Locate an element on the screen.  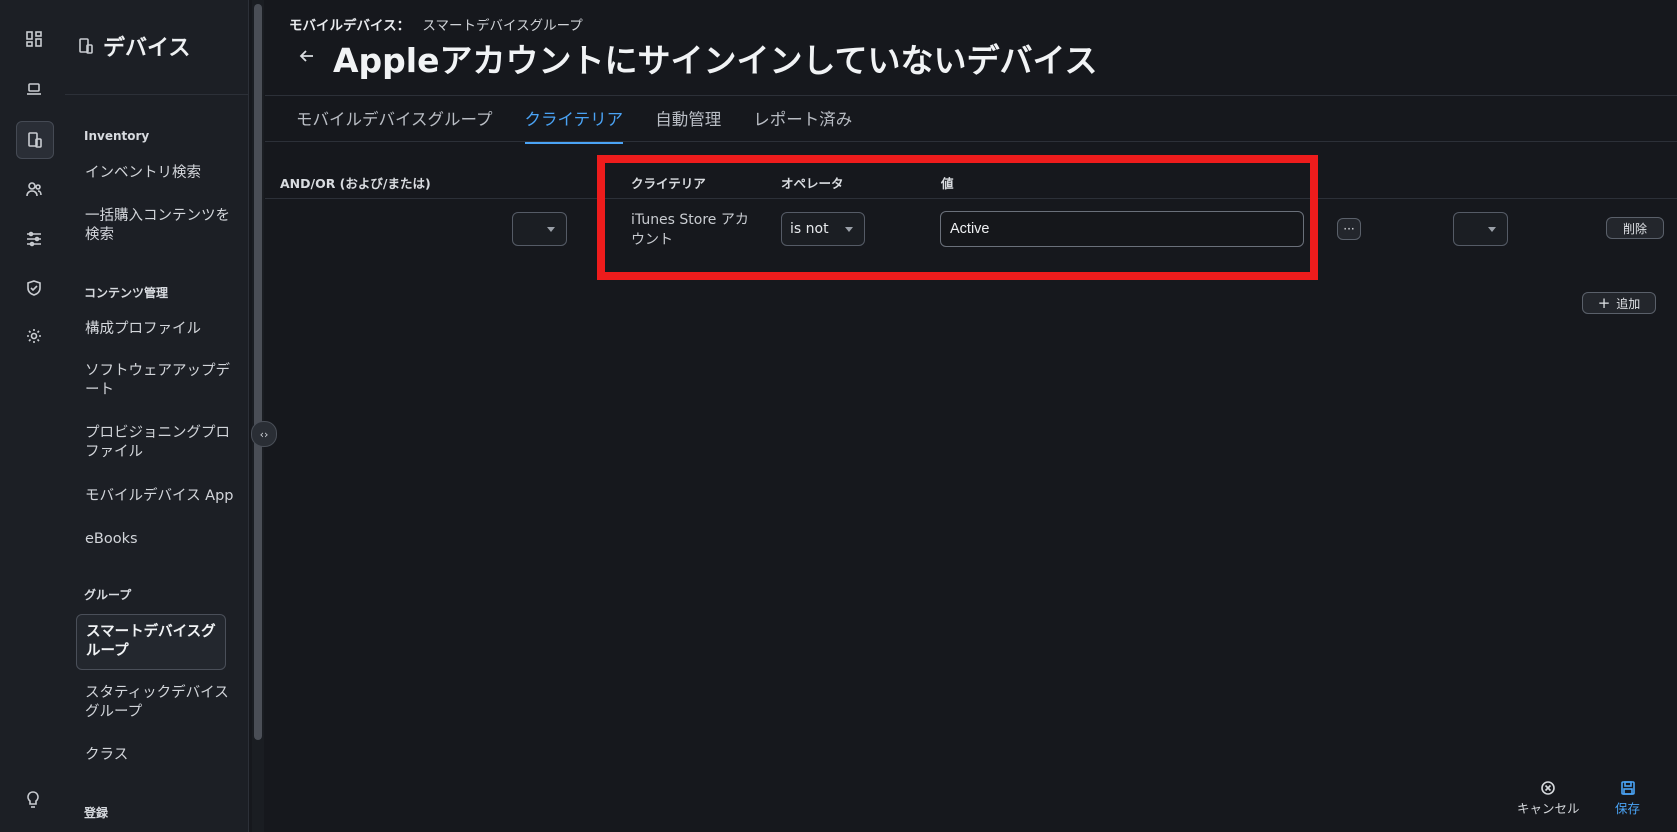
tab-mobile-device-group: モバイルデバイスグループ is located at coordinates (394, 125).